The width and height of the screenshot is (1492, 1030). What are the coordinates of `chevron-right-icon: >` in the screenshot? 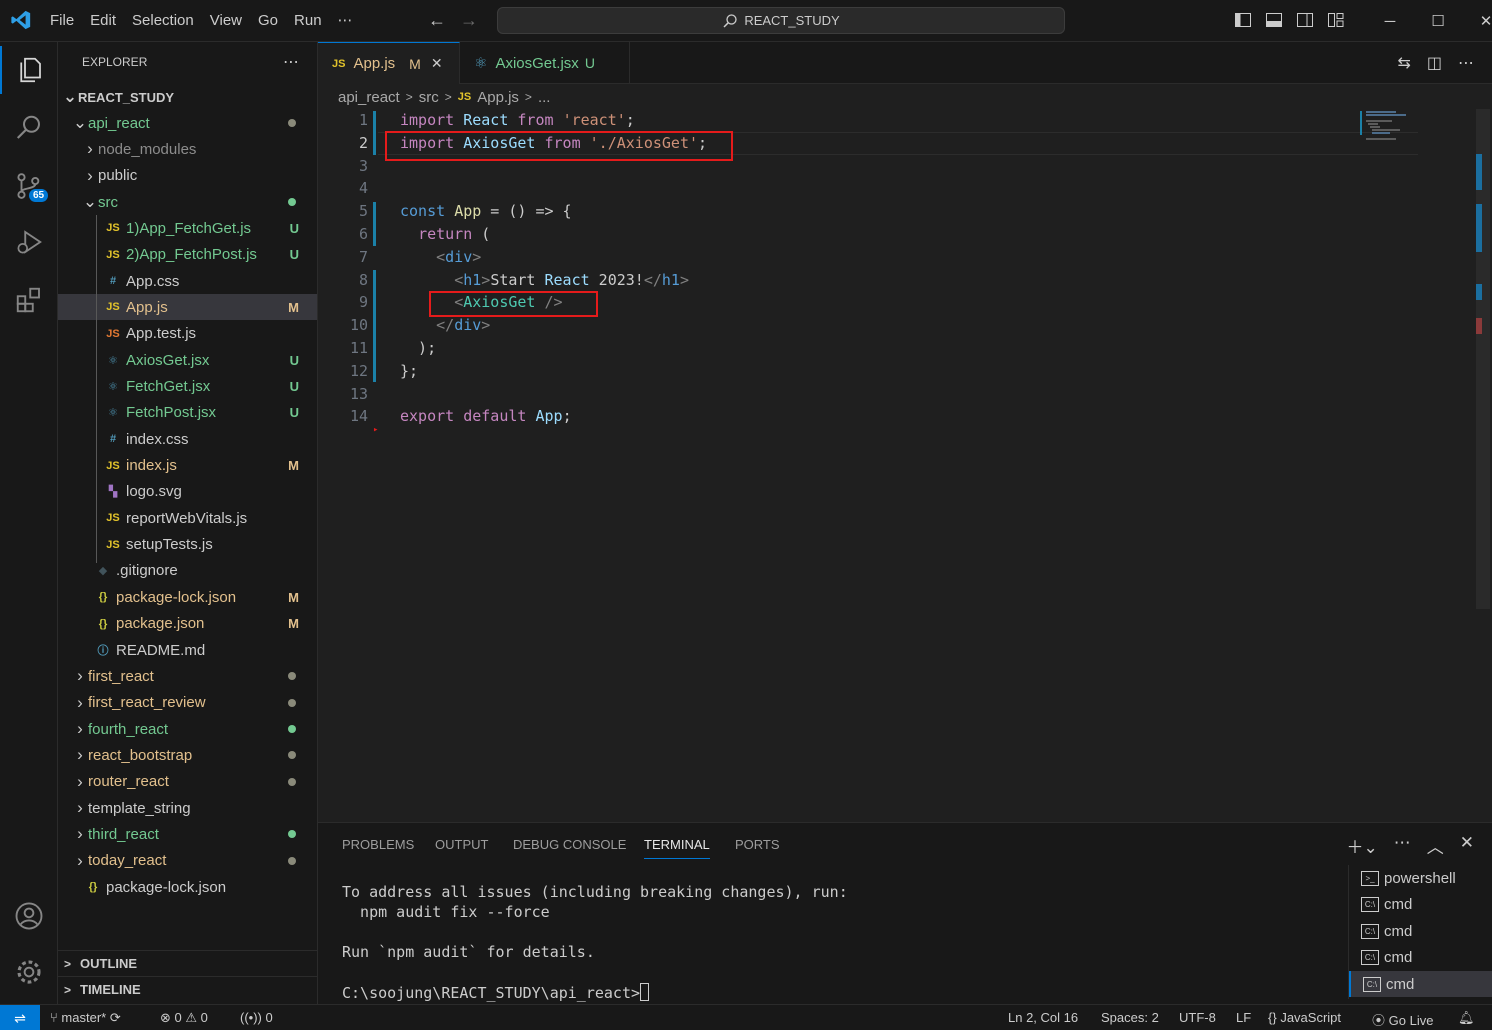 It's located at (68, 989).